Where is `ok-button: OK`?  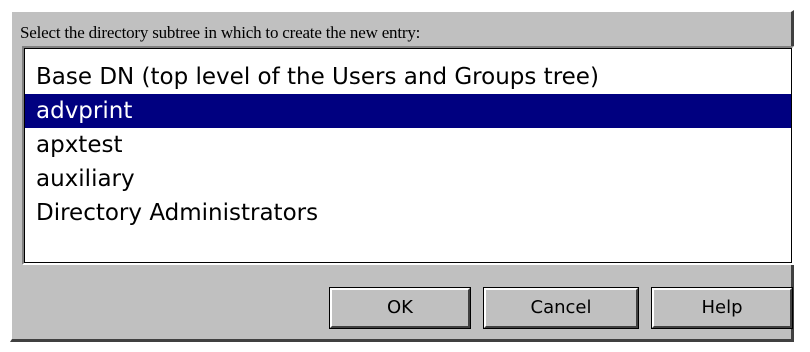 ok-button: OK is located at coordinates (400, 308).